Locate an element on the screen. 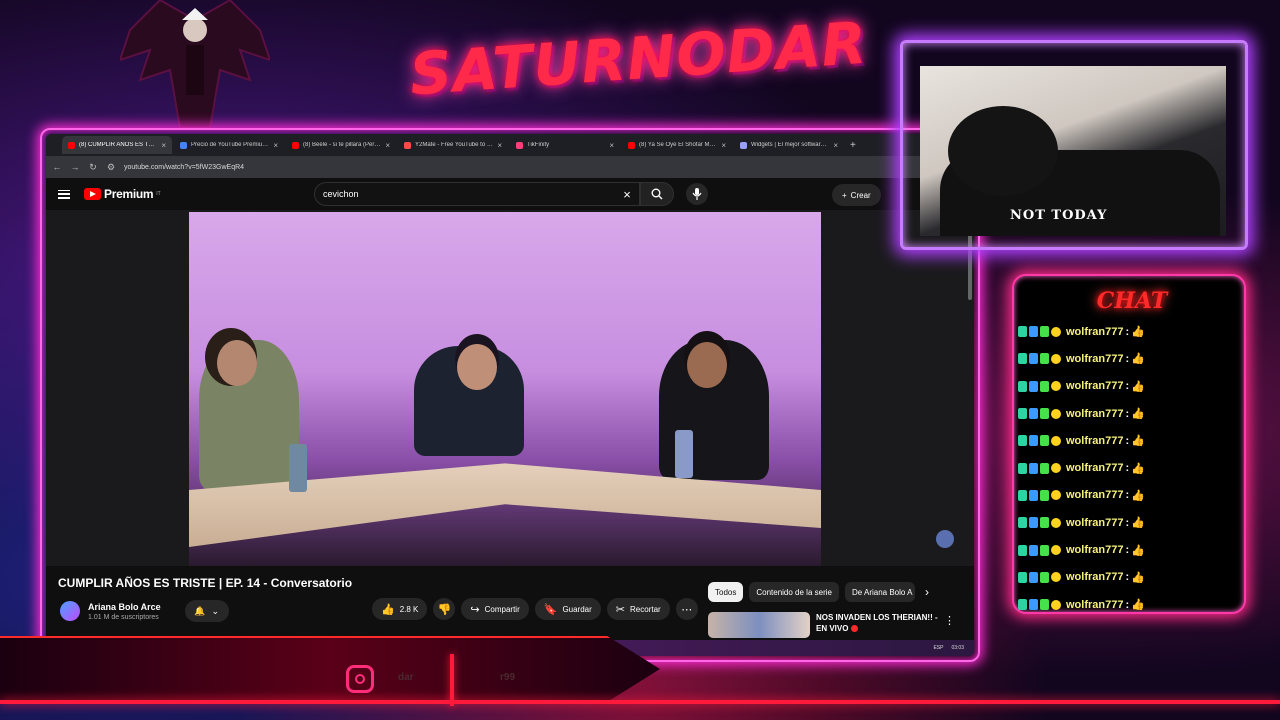 Image resolution: width=1280 pixels, height=720 pixels. video-tumbler-left is located at coordinates (298, 468).